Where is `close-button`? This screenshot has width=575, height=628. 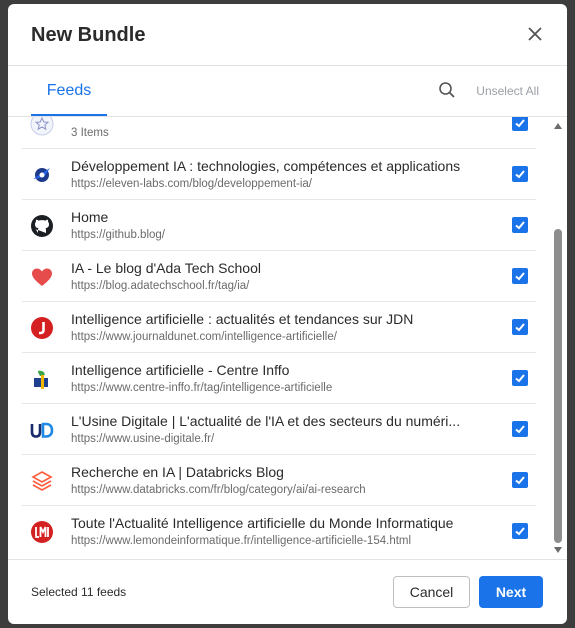
close-button is located at coordinates (535, 34).